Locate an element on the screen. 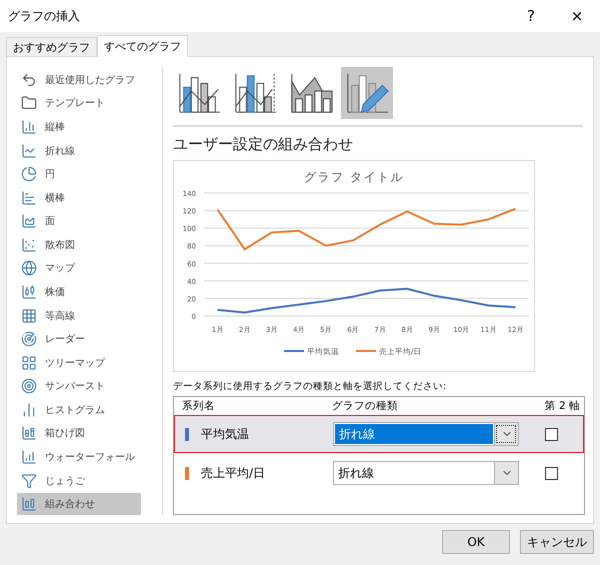  sidebar-item: 組み合わせ is located at coordinates (79, 504).